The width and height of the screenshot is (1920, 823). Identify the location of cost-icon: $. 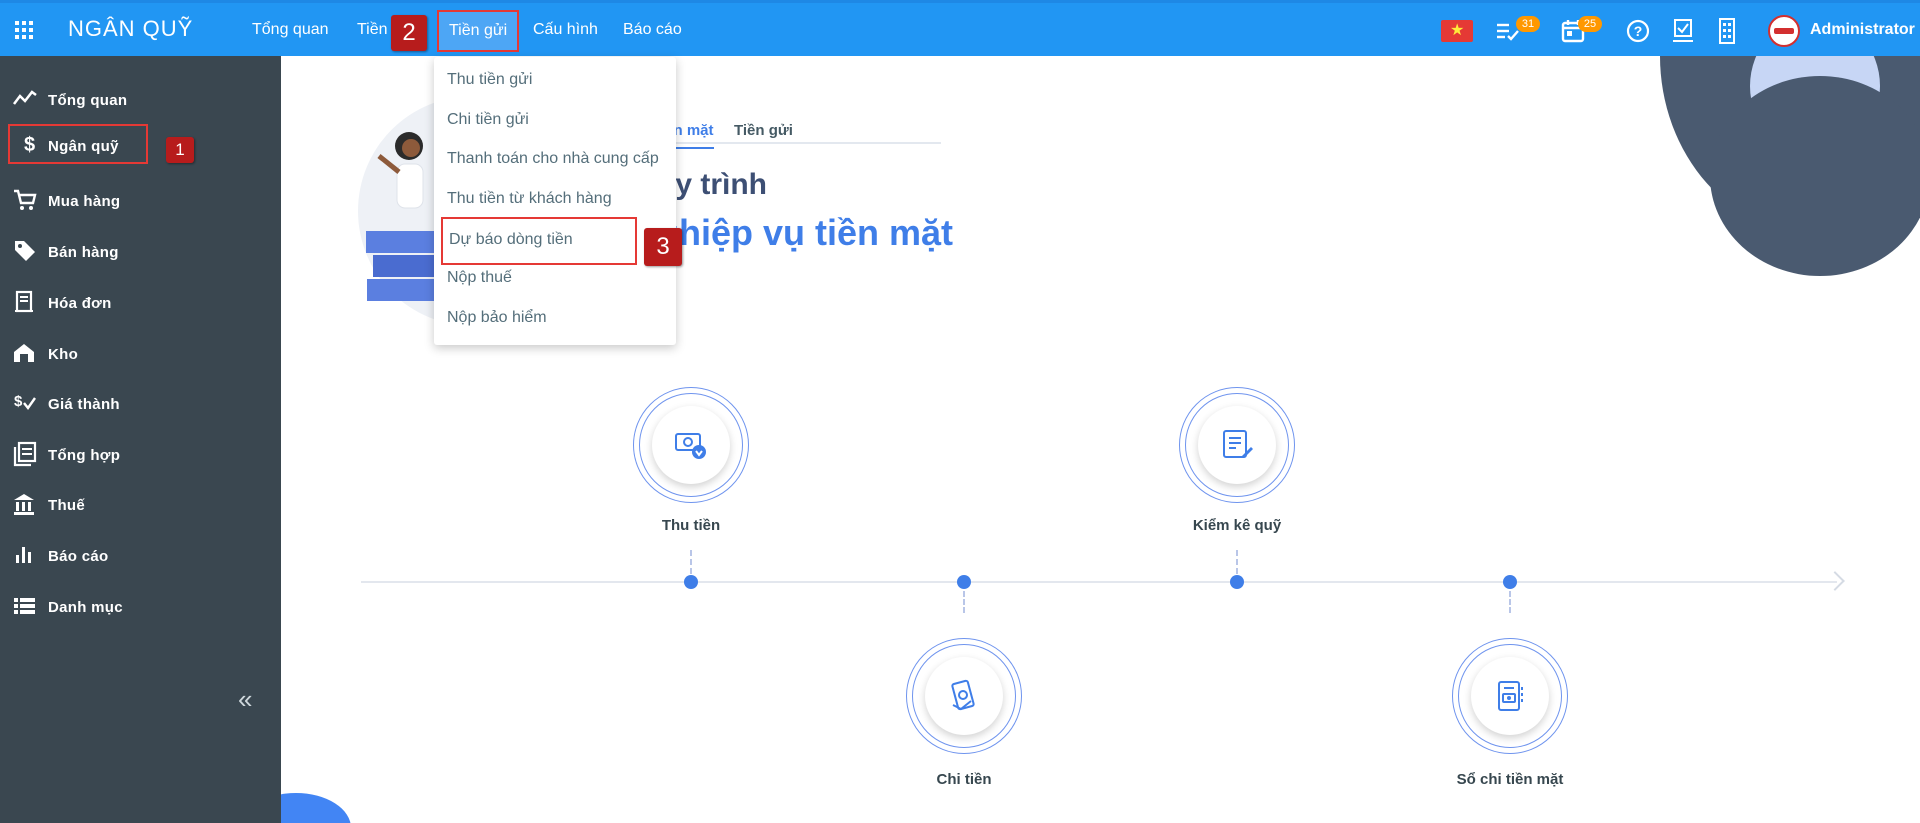
(25, 402).